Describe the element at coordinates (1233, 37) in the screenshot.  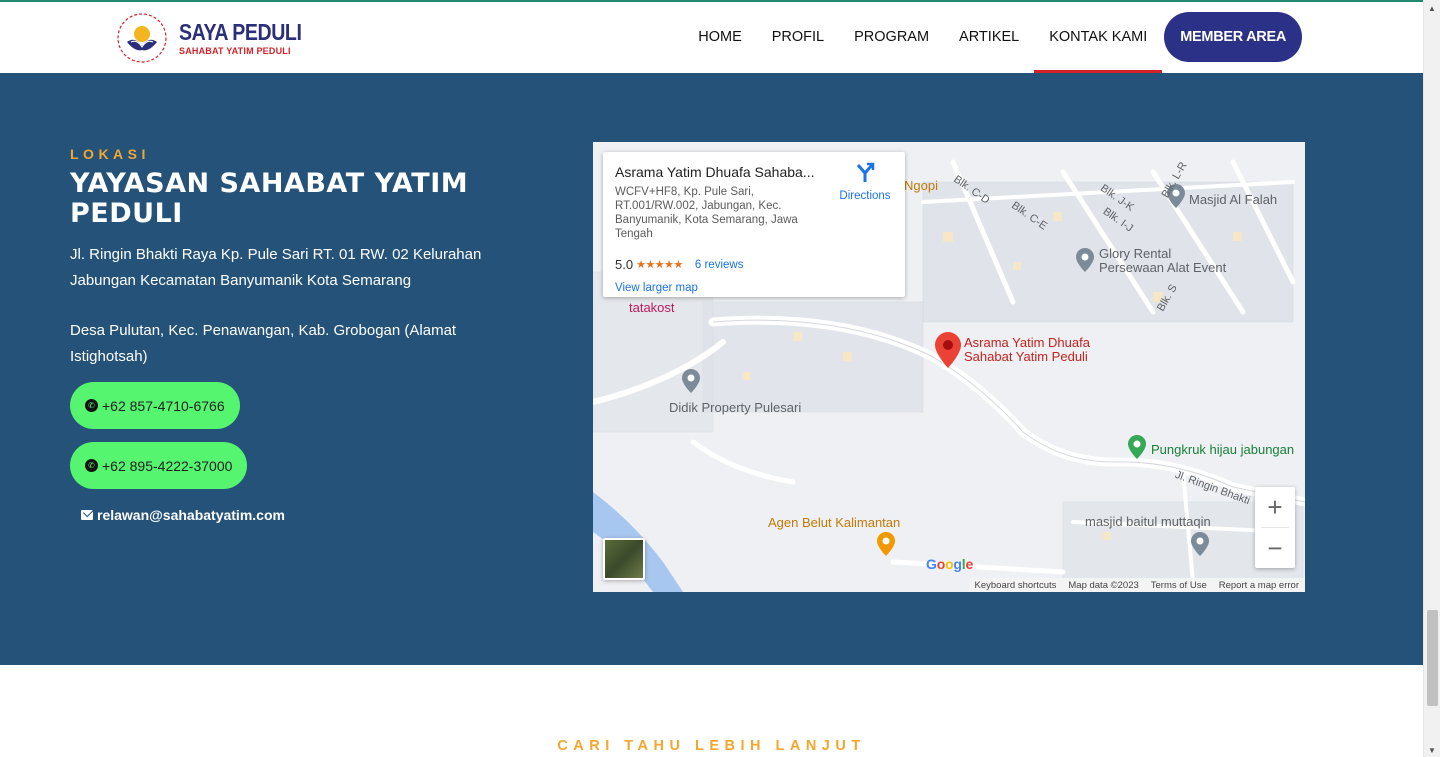
I see `member-area-button: MEMBER AREA` at that location.